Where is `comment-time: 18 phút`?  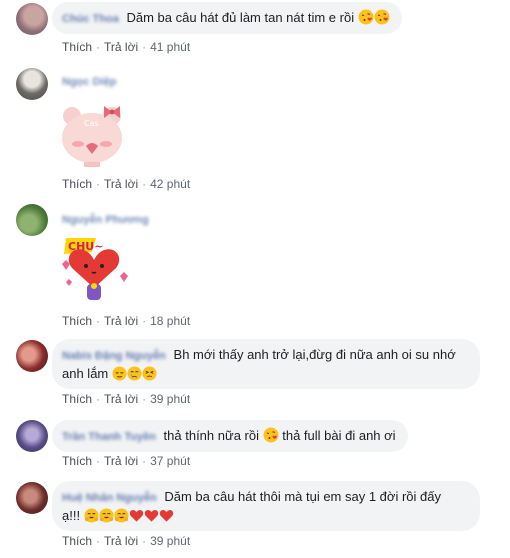
comment-time: 18 phút is located at coordinates (170, 321).